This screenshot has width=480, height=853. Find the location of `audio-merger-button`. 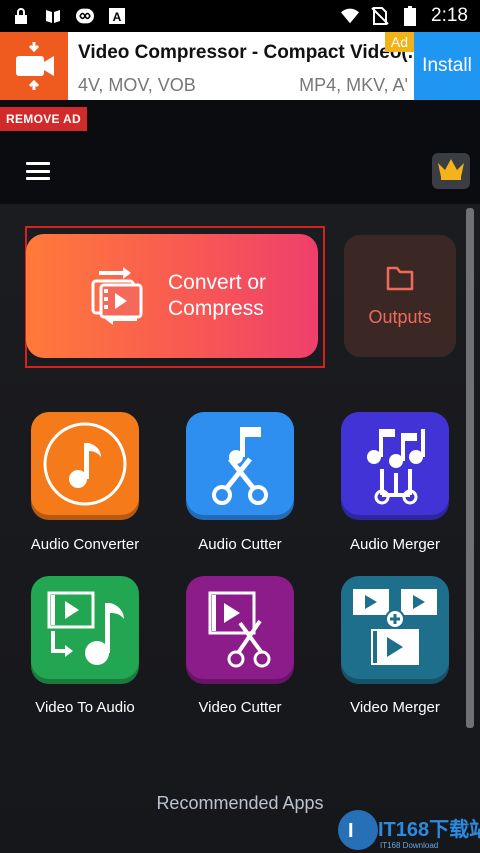

audio-merger-button is located at coordinates (395, 466).